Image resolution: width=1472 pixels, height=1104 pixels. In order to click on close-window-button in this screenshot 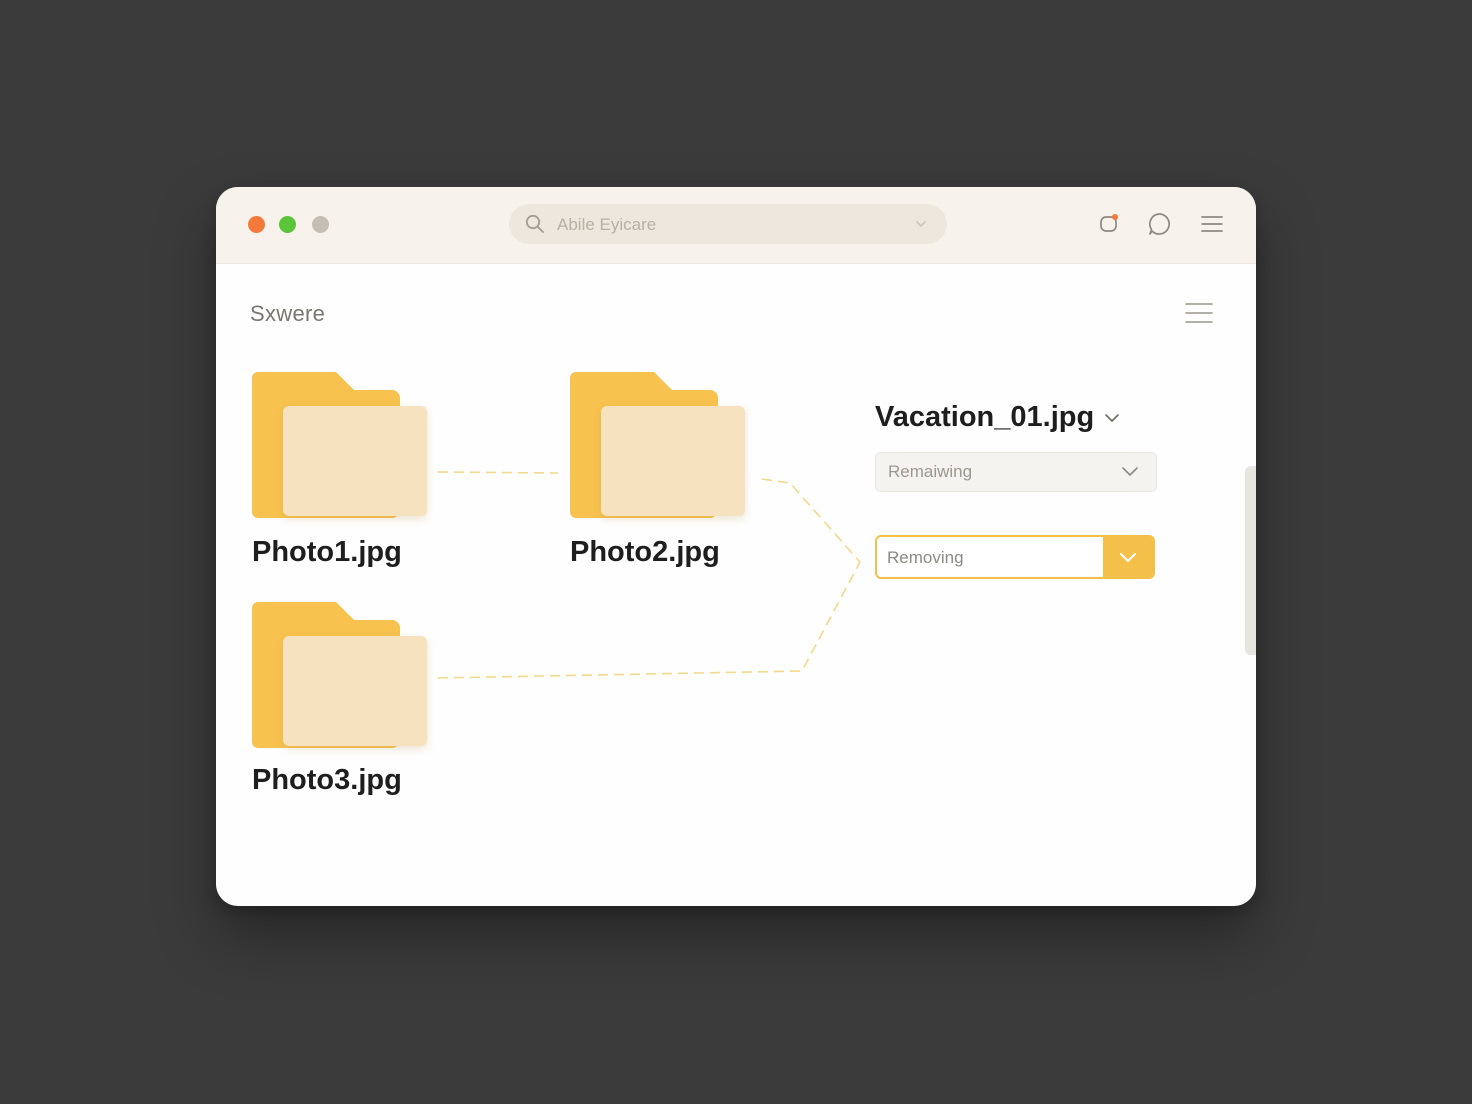, I will do `click(256, 224)`.